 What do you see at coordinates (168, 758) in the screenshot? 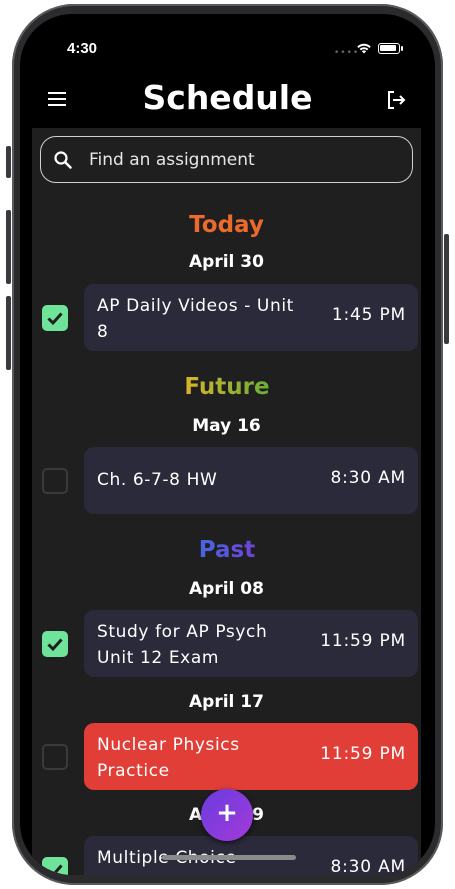
I see `assignment-title: Nuclear Physics Practice` at bounding box center [168, 758].